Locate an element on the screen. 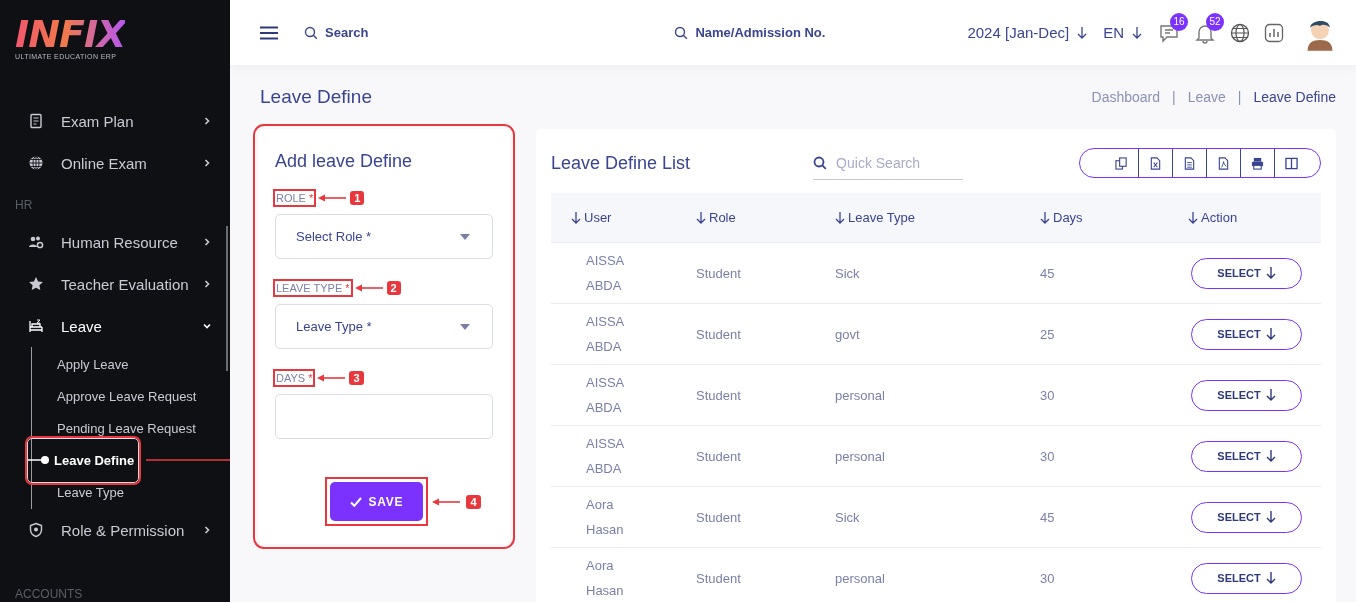  submenu-item: Approve Leave Request is located at coordinates (114, 396).